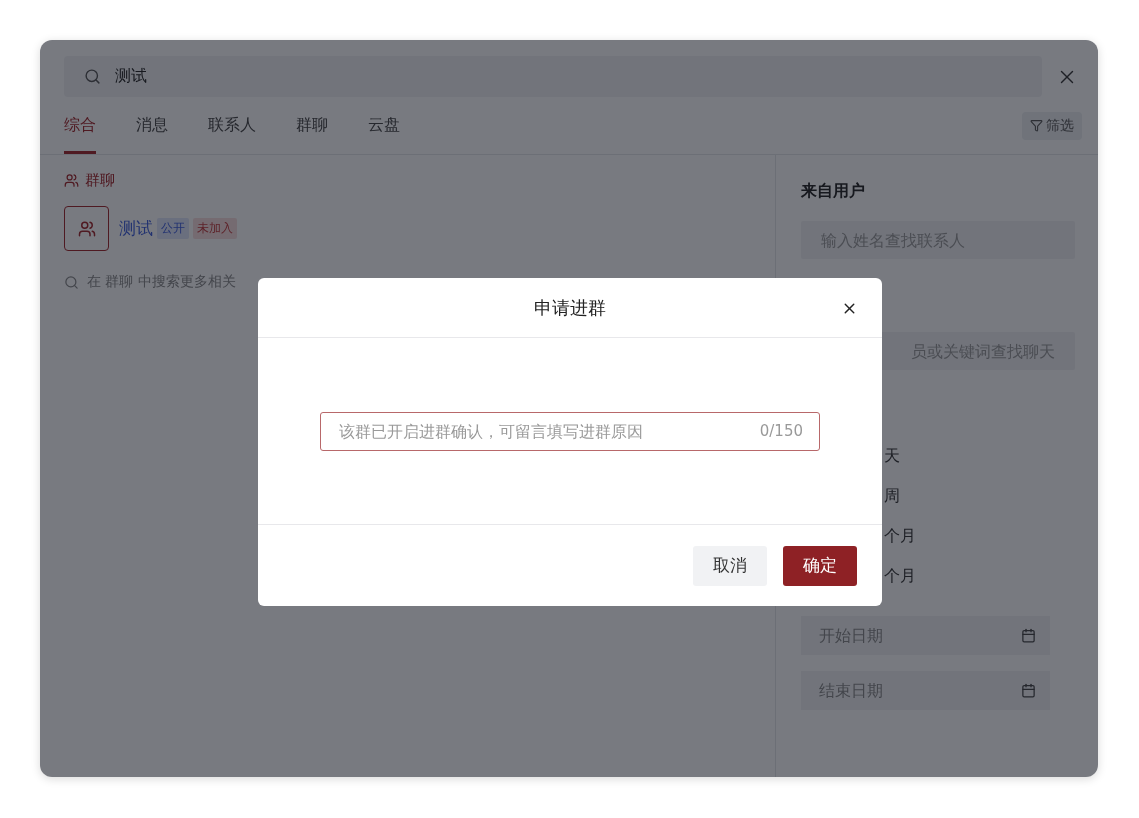 This screenshot has height=818, width=1139. What do you see at coordinates (173, 228) in the screenshot?
I see `group-tag: 公开` at bounding box center [173, 228].